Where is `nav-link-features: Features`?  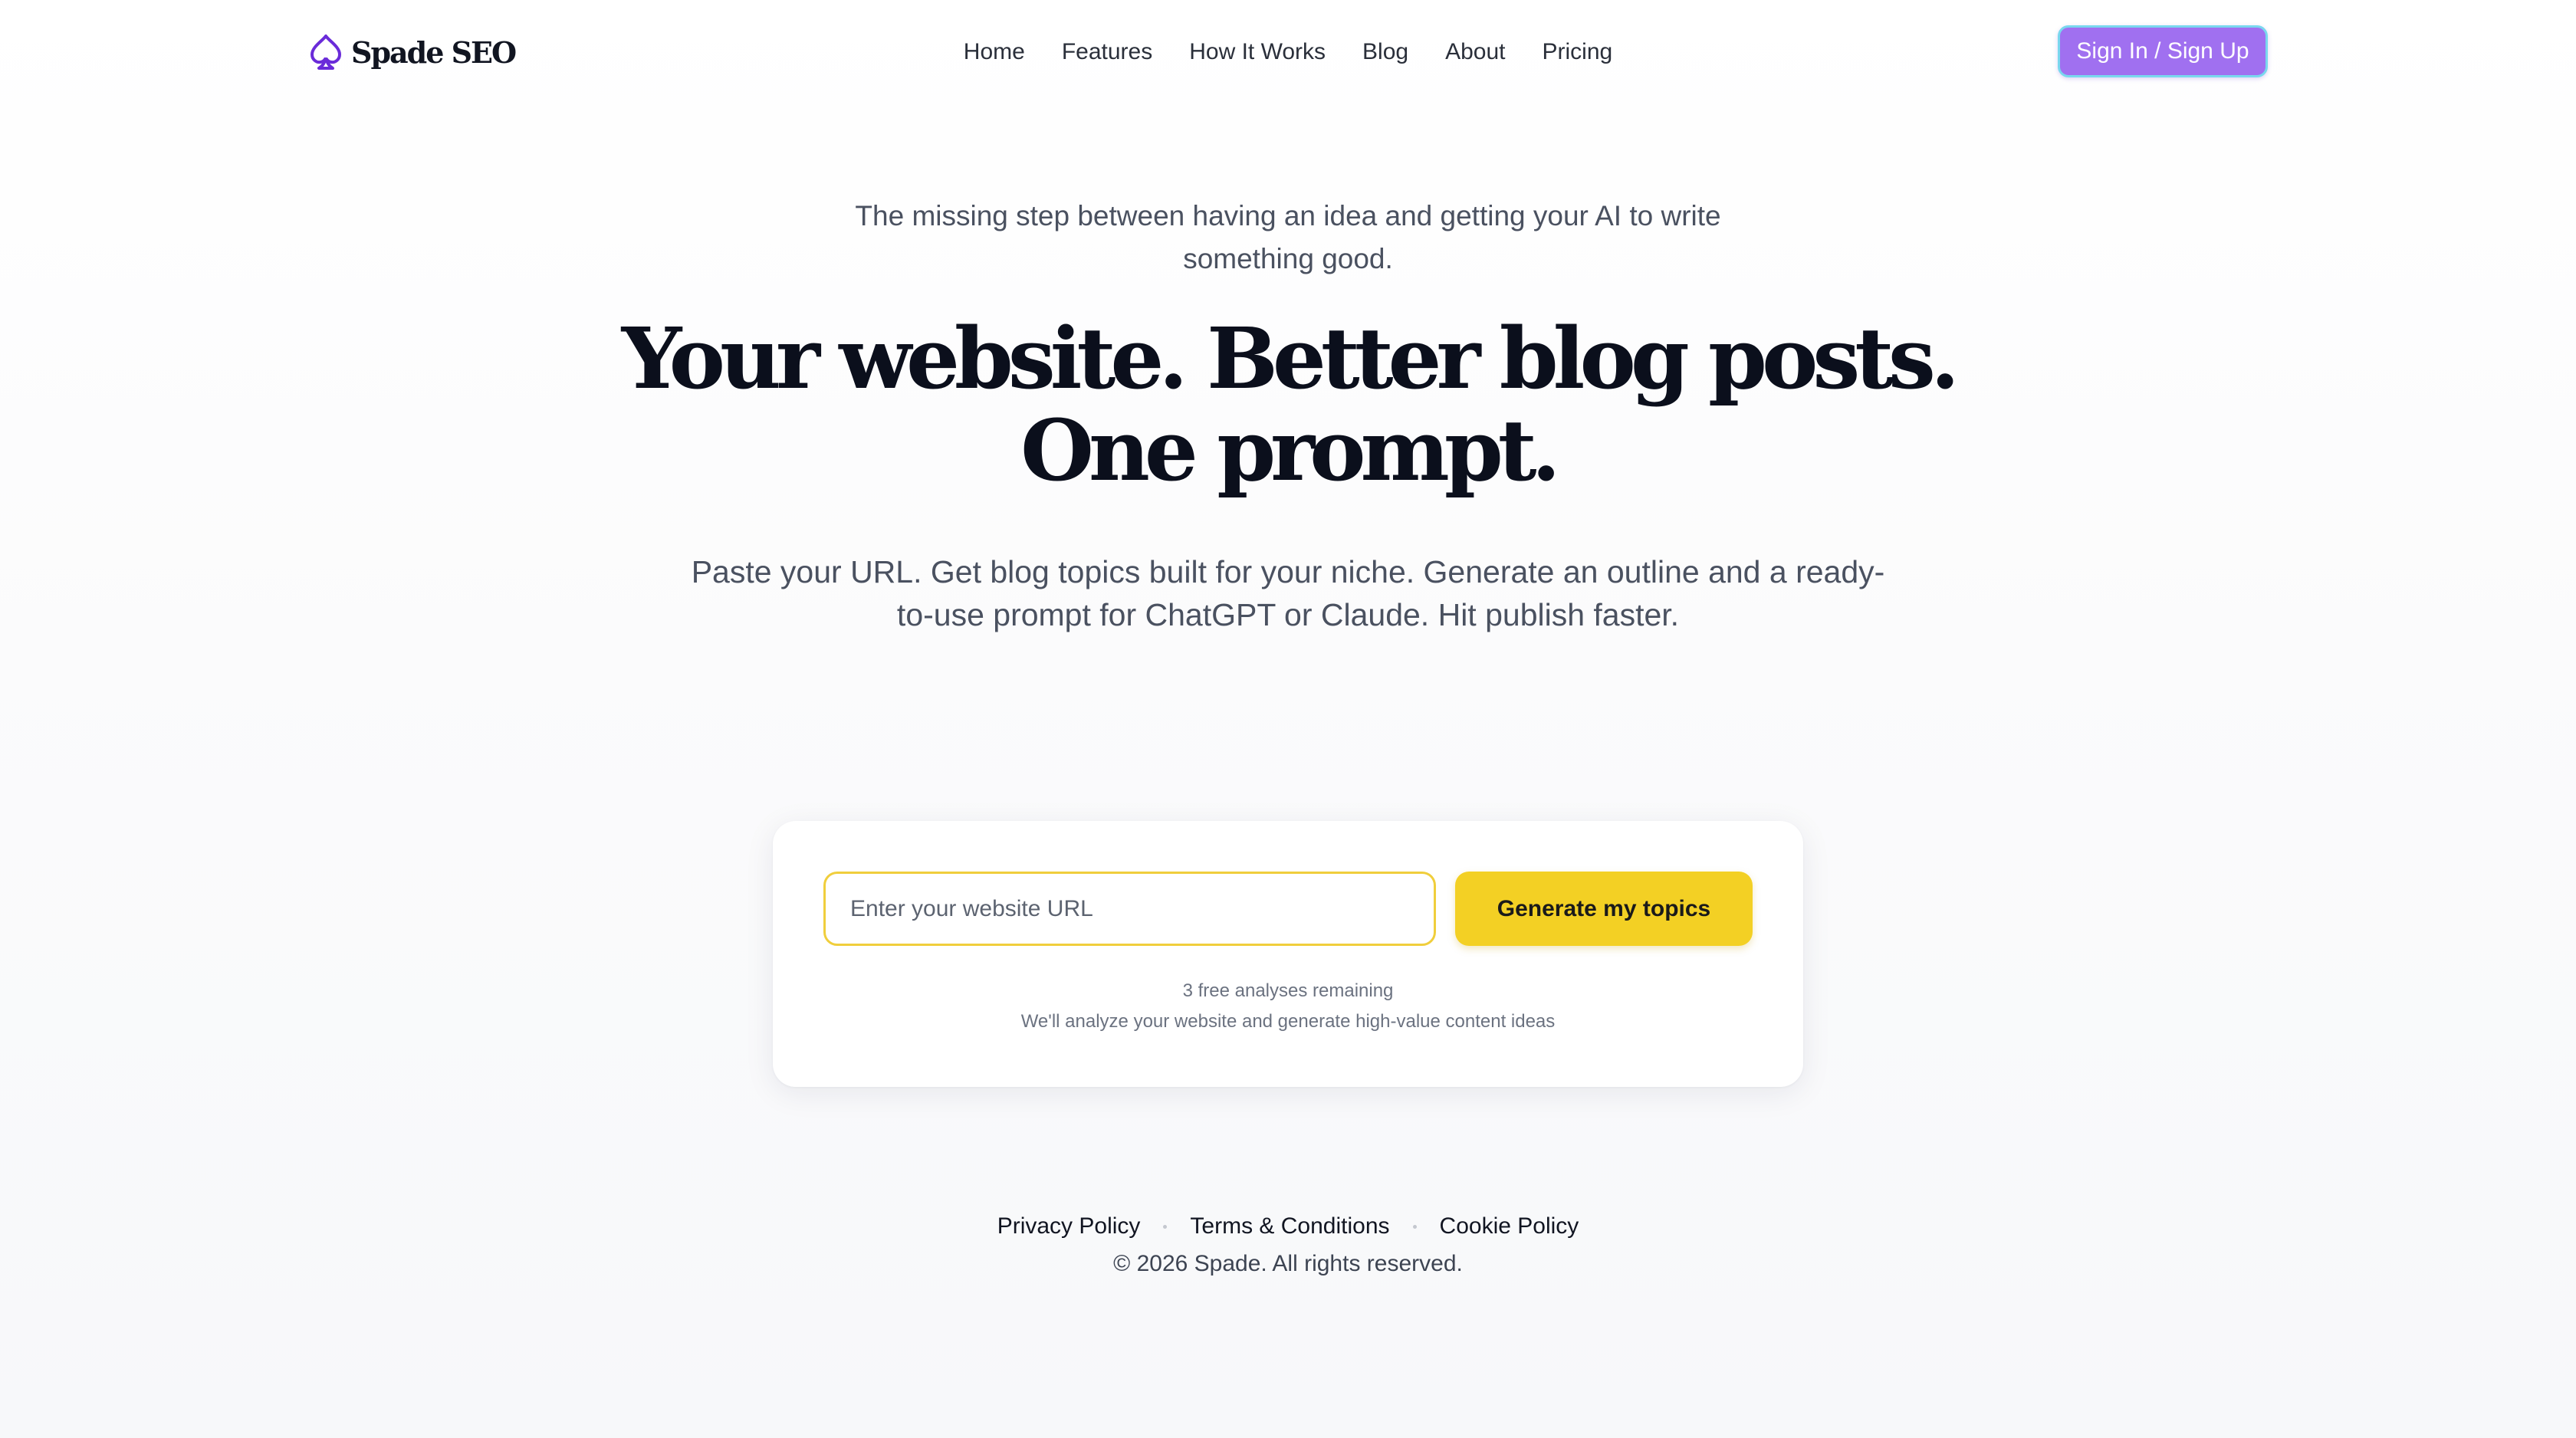 nav-link-features: Features is located at coordinates (1107, 52).